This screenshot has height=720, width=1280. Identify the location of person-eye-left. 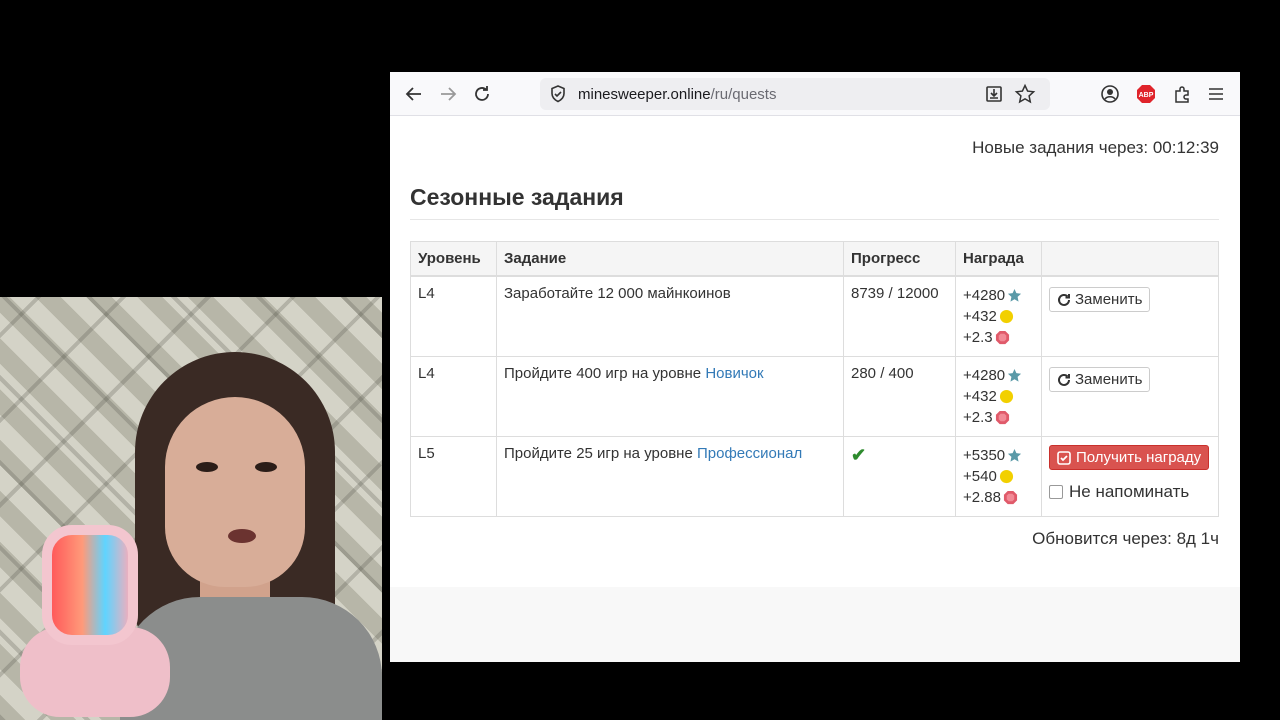
(207, 467).